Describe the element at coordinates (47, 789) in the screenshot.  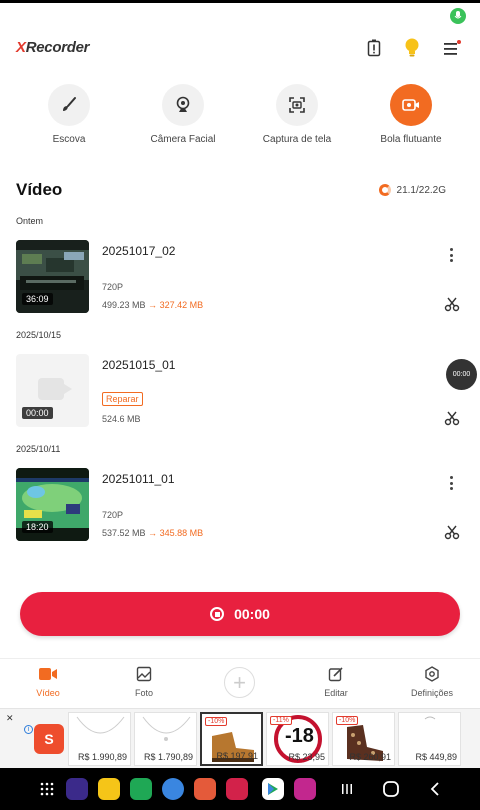
I see `app-drawer-icon` at that location.